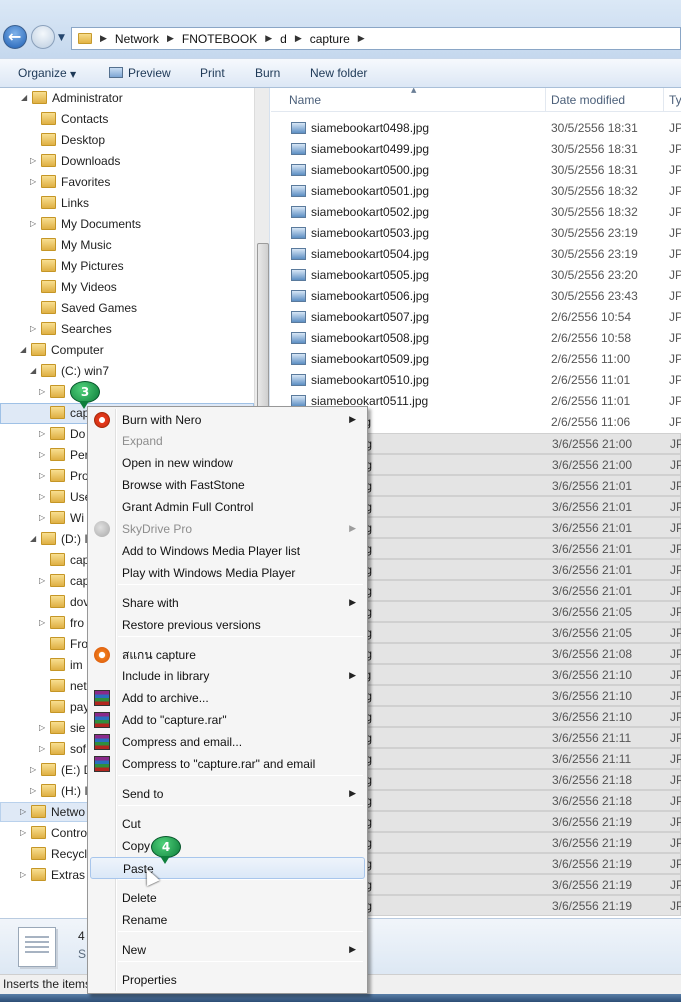 This screenshot has width=681, height=1002. What do you see at coordinates (376, 38) in the screenshot?
I see `address-path-box: ▶ Network ▶ FNOTEBOOK ▶ d ▶ capture ▶` at bounding box center [376, 38].